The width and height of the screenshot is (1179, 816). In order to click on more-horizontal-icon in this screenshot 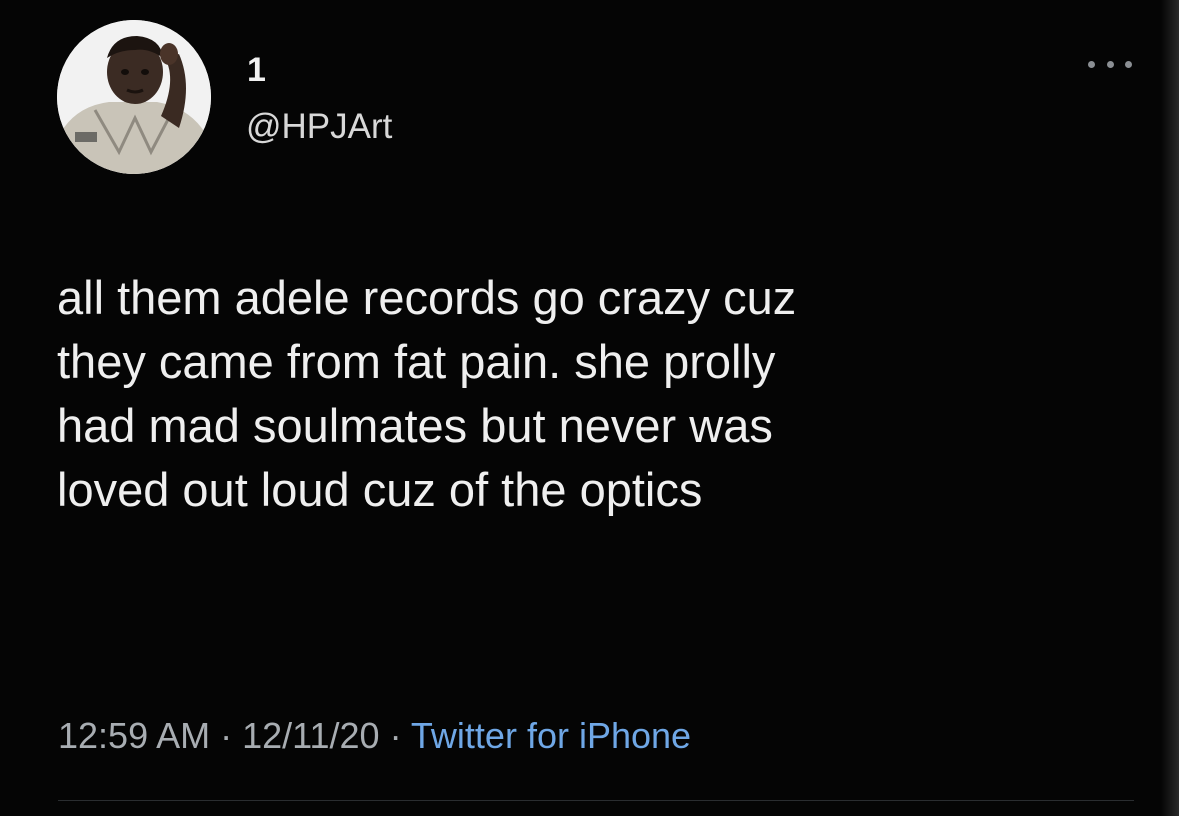, I will do `click(1110, 64)`.